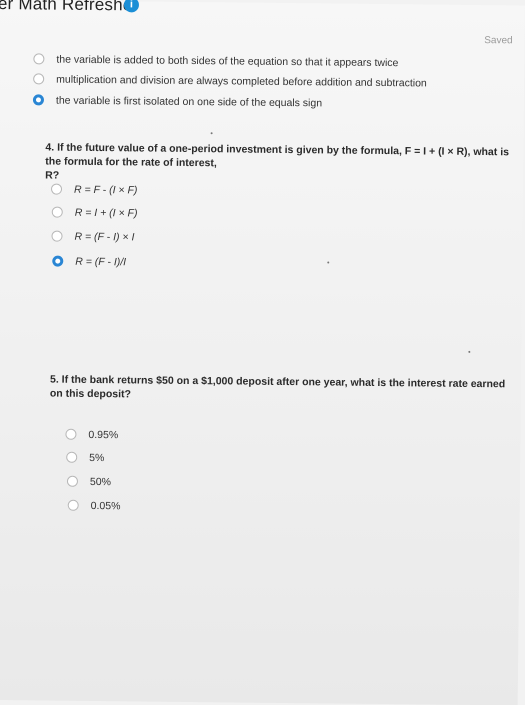  I want to click on q5-option-d: 0.05%, so click(94, 506).